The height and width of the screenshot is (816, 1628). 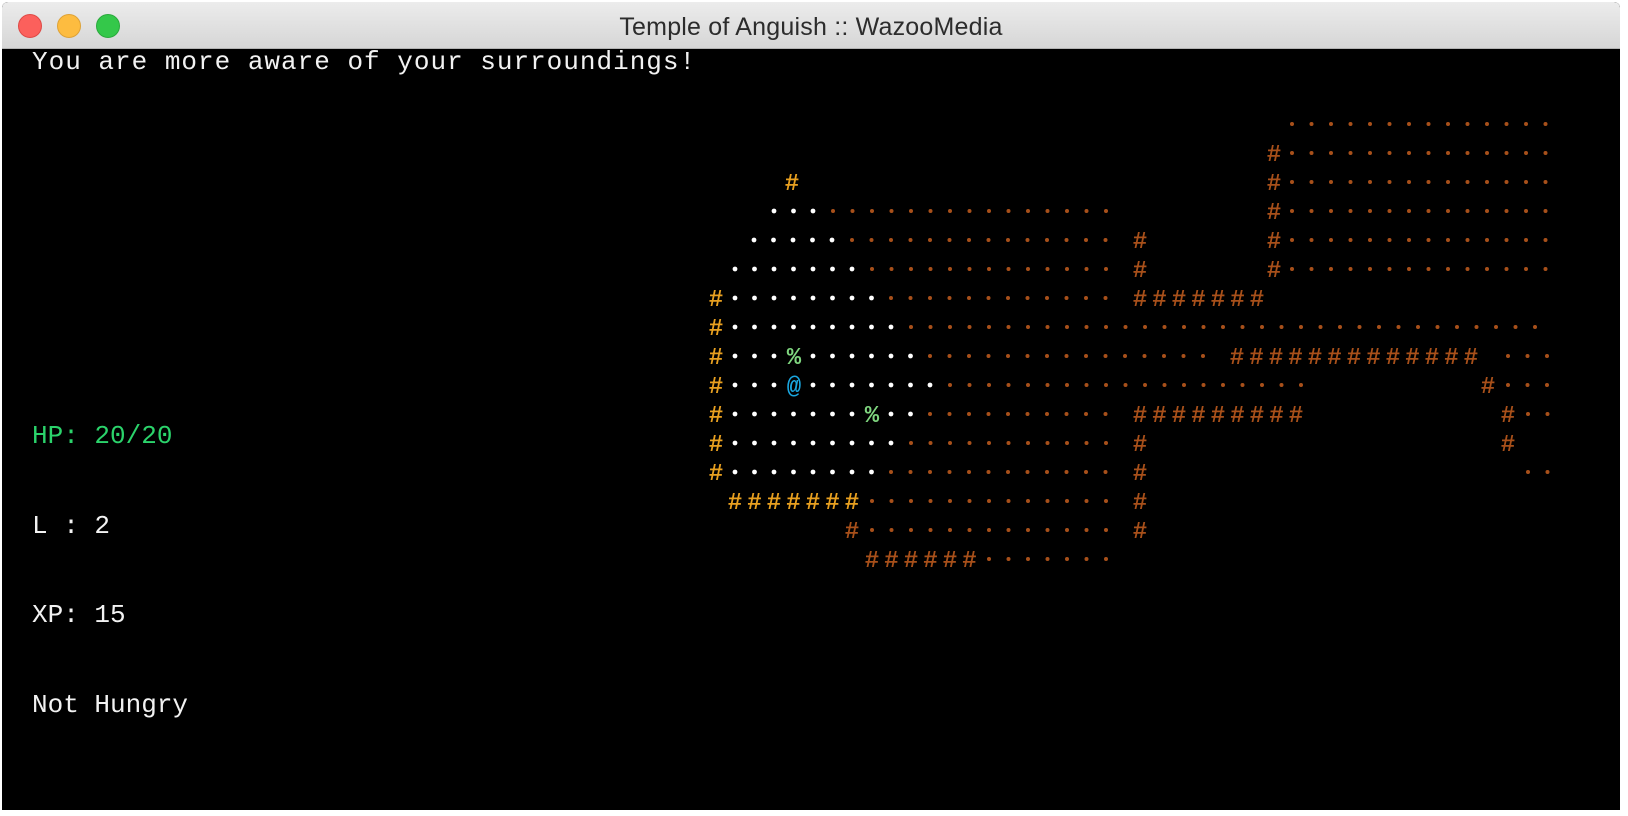 I want to click on xp-stat: XP: 15, so click(x=79, y=615).